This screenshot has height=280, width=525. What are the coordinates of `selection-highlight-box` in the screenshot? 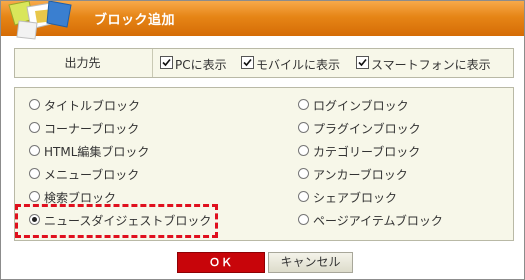 It's located at (116, 221).